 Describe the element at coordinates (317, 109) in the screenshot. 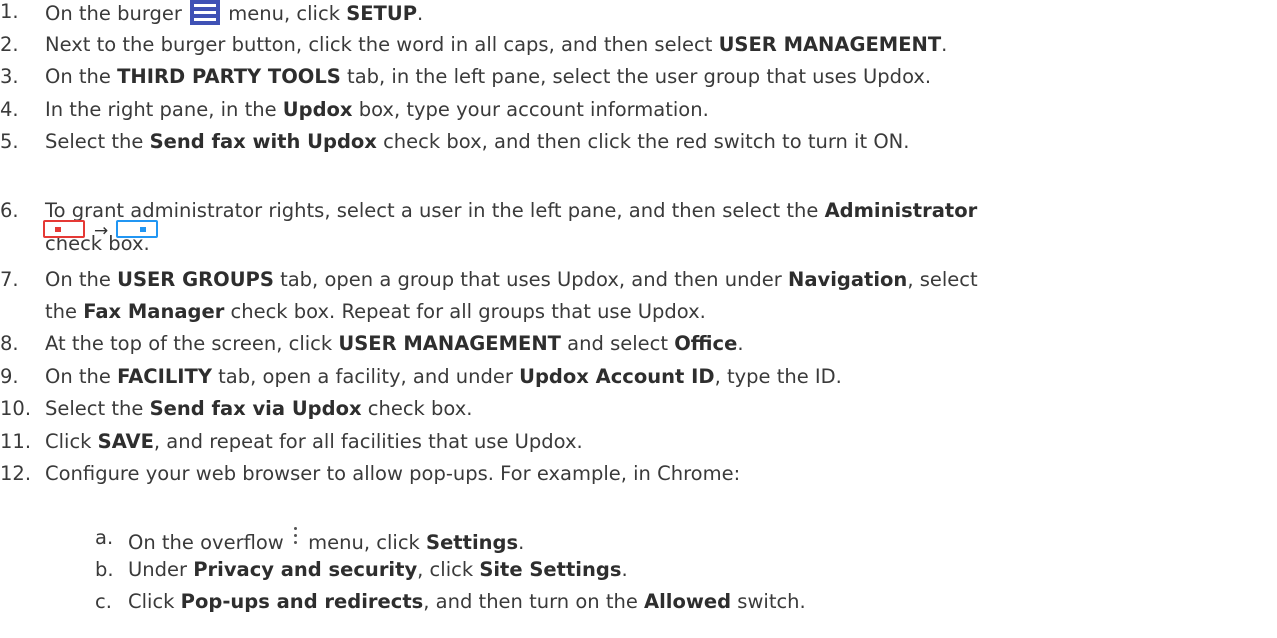

I see `bold-term: Updox` at that location.